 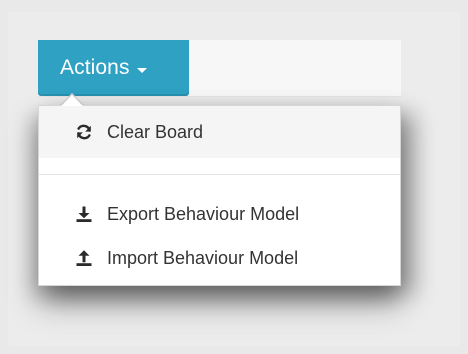 I want to click on caret-down-icon, so click(x=141, y=70).